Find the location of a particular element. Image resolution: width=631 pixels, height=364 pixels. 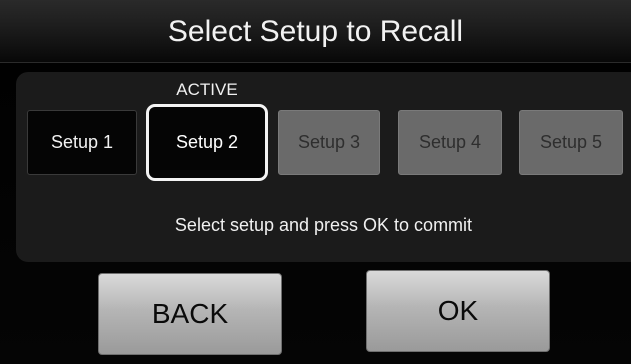

setup-4-button: Setup 4 is located at coordinates (450, 142).